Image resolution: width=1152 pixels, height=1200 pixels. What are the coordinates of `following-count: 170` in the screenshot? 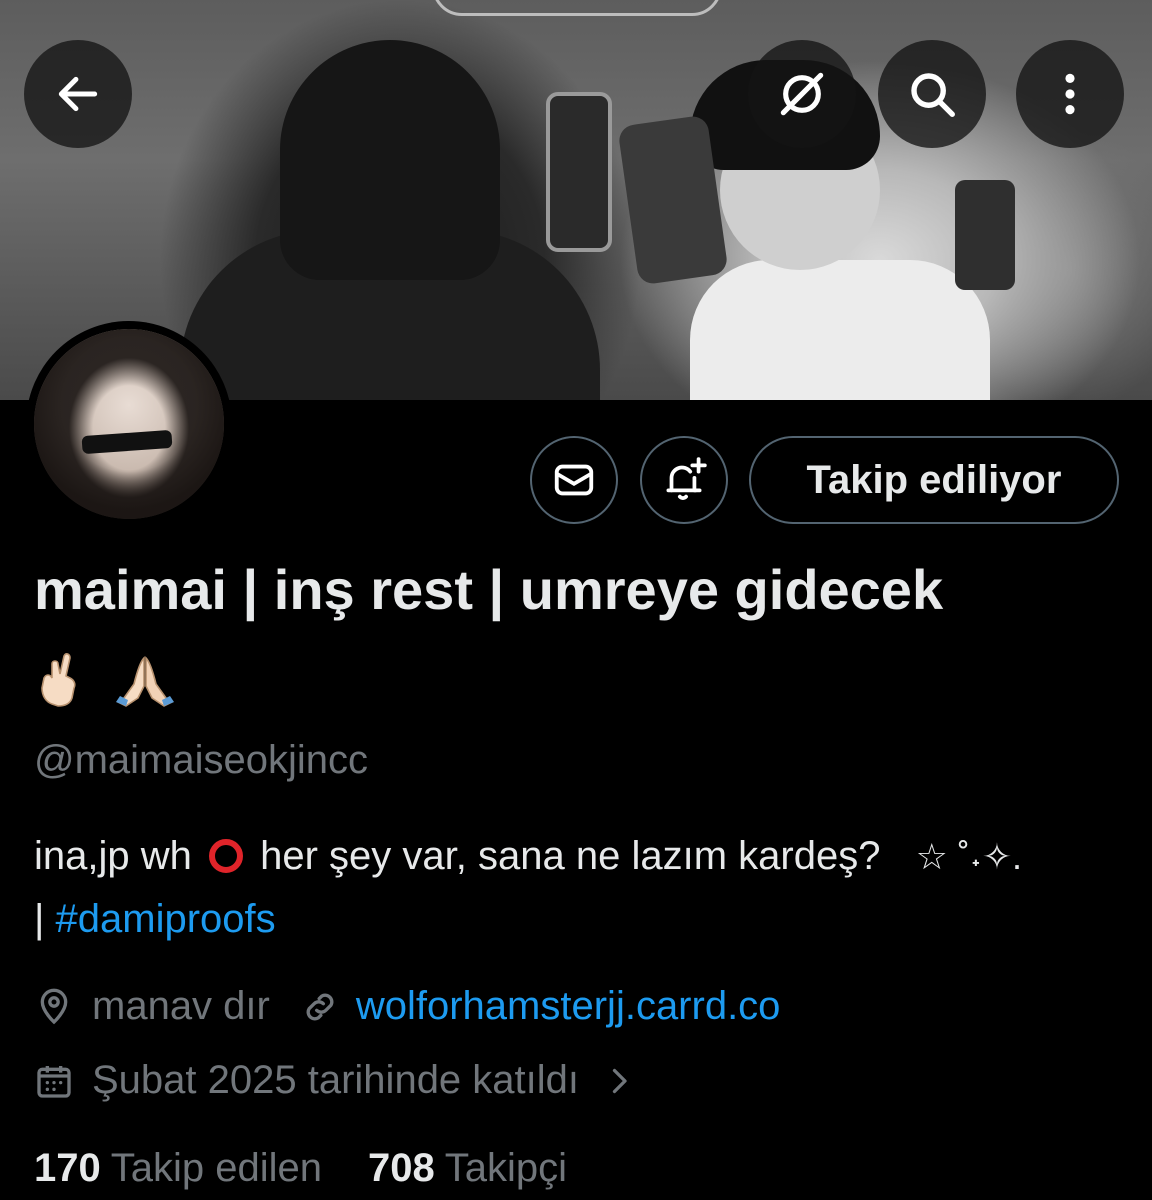 It's located at (67, 1168).